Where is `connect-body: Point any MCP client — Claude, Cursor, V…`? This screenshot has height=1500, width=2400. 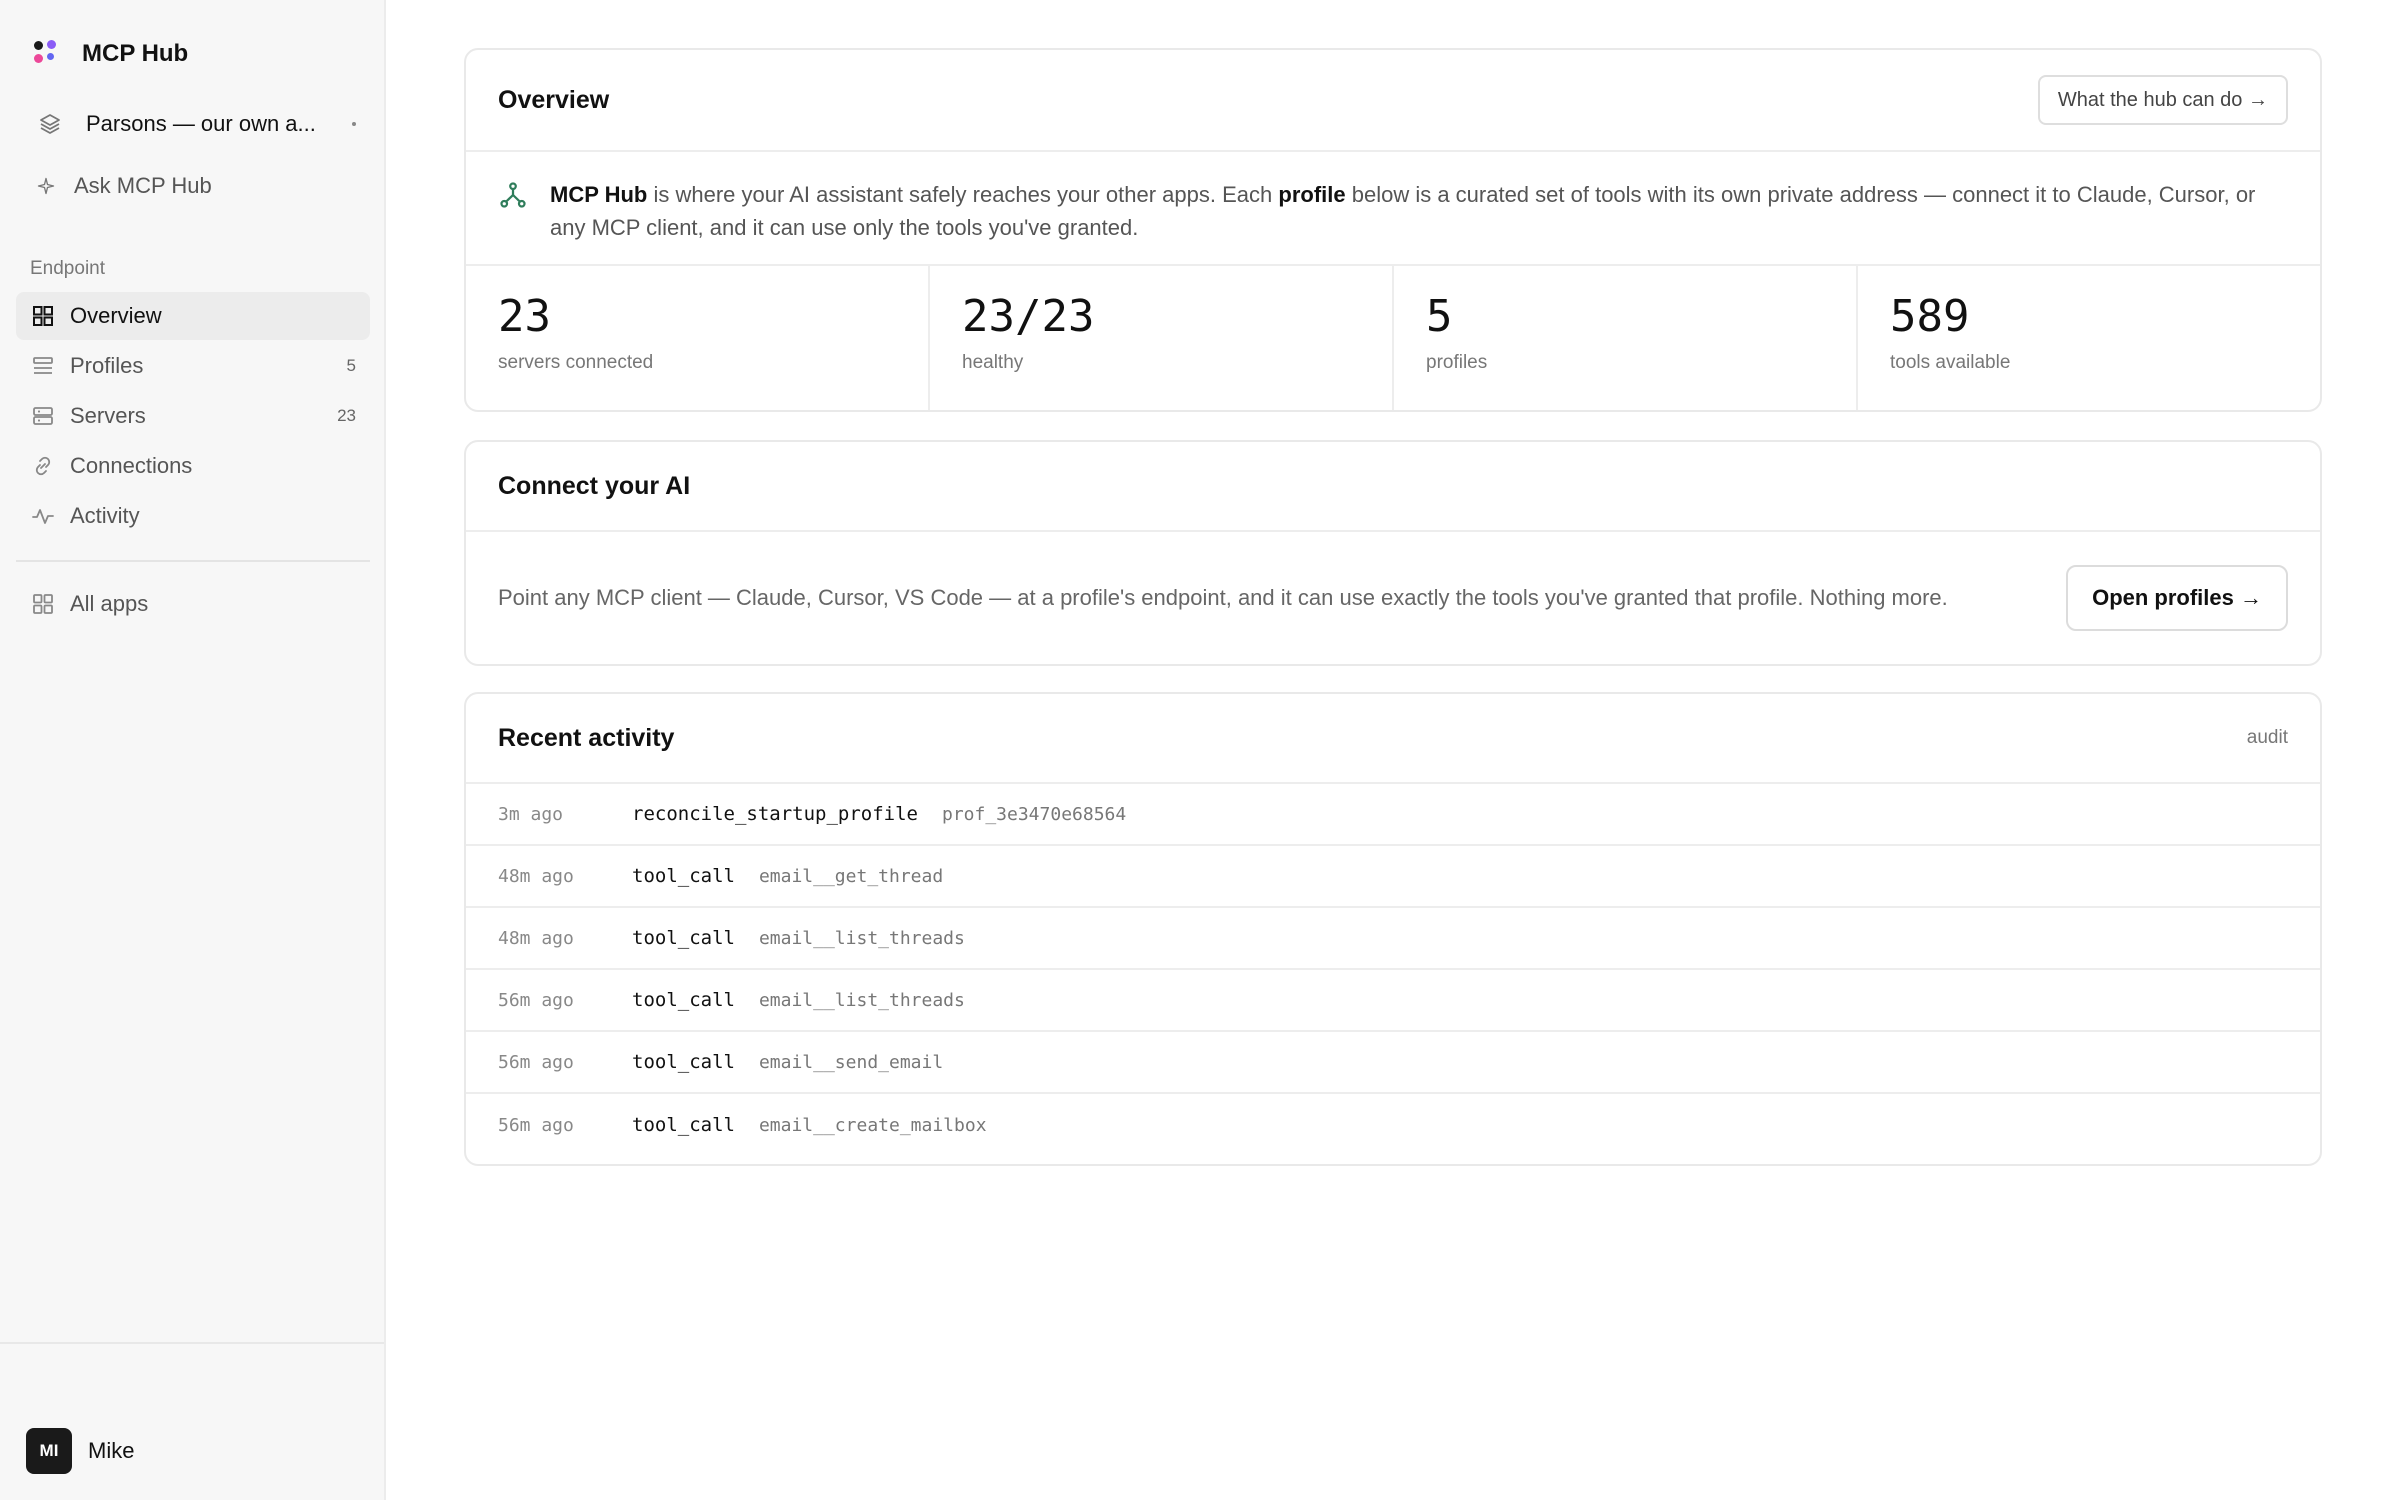 connect-body: Point any MCP client — Claude, Cursor, V… is located at coordinates (1393, 598).